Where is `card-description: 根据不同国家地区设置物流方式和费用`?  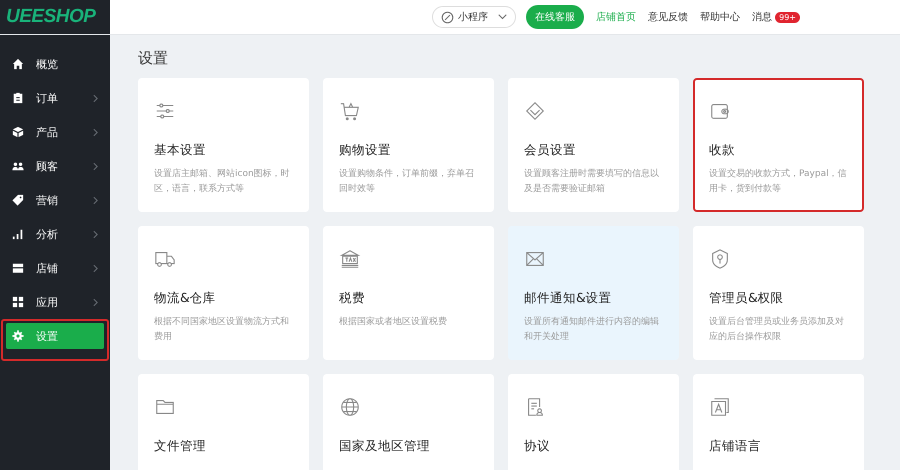
card-description: 根据不同国家地区设置物流方式和费用 is located at coordinates (222, 330).